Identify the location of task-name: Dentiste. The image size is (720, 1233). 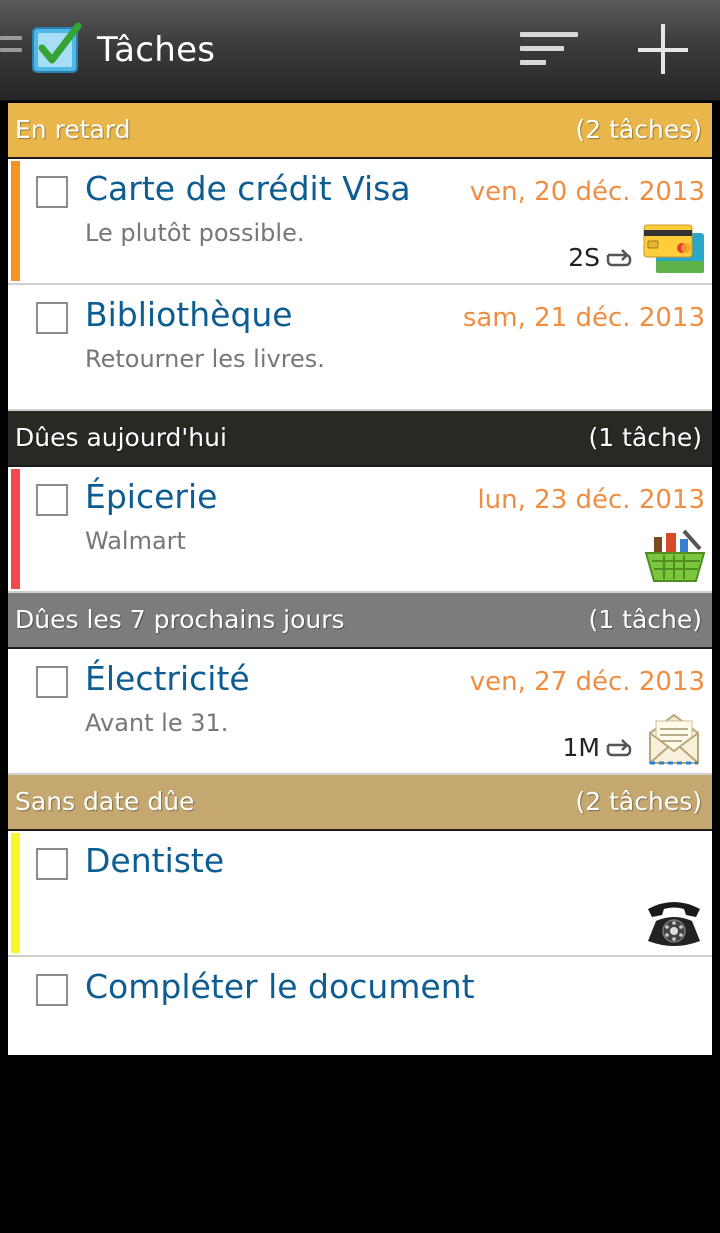
(155, 860).